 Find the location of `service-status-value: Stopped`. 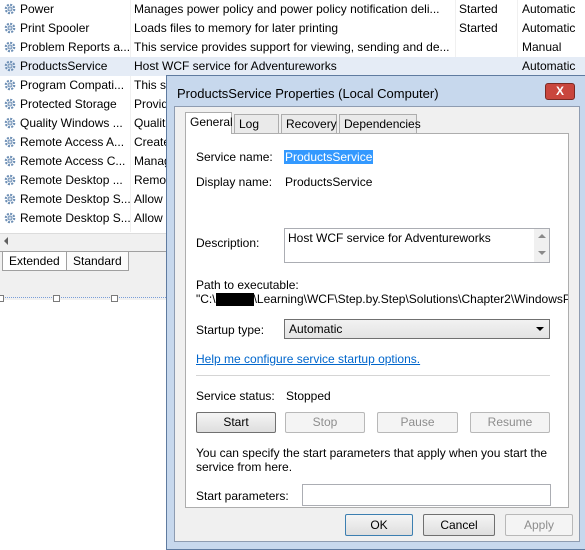

service-status-value: Stopped is located at coordinates (308, 396).